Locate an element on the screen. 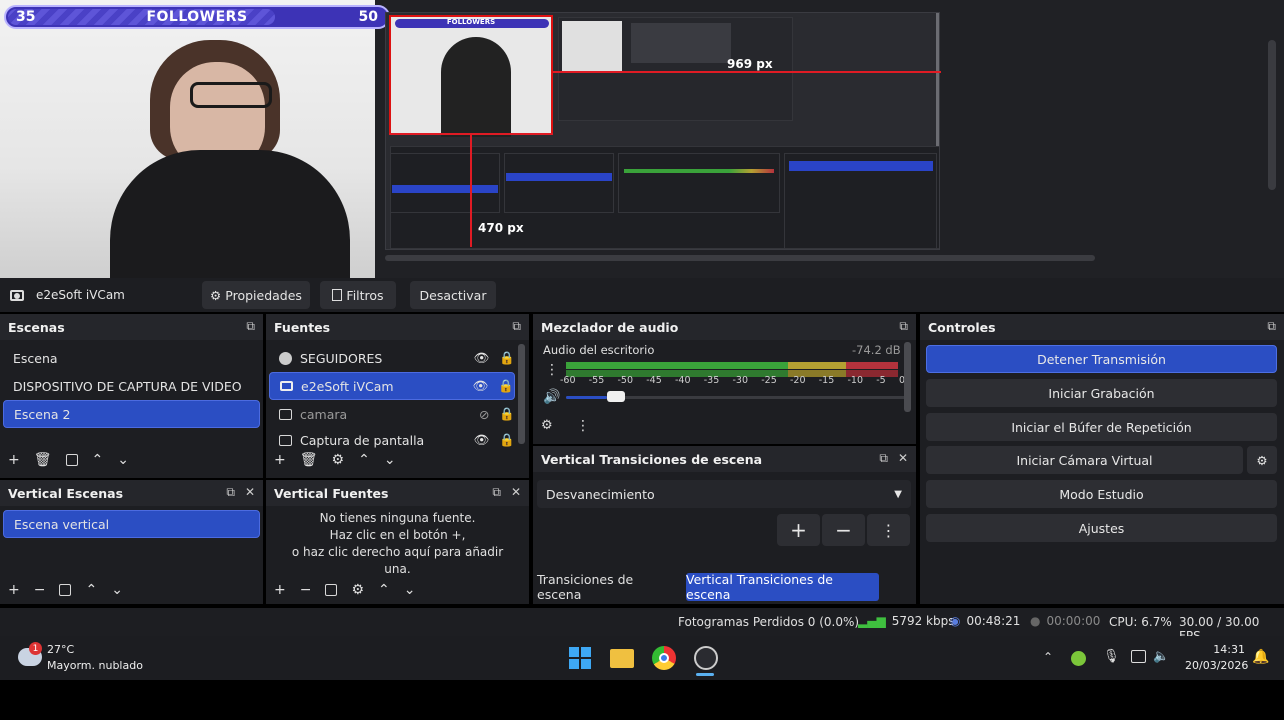  source-item-label: camara is located at coordinates (324, 414).